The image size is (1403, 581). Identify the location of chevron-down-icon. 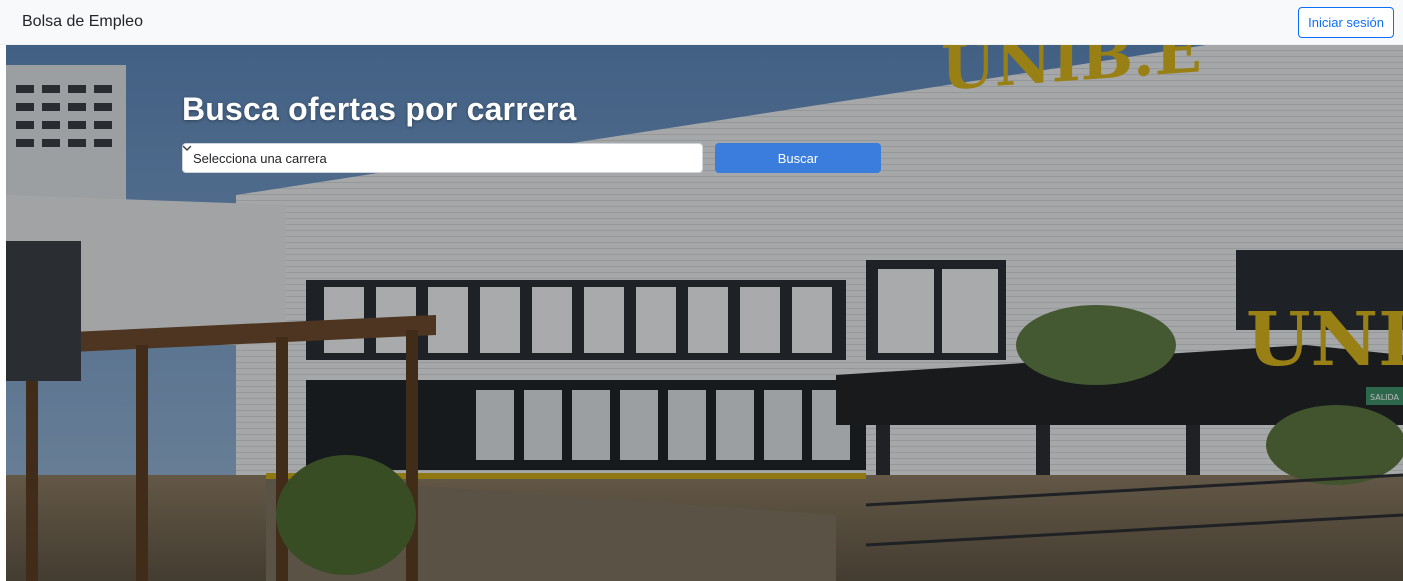
(187, 148).